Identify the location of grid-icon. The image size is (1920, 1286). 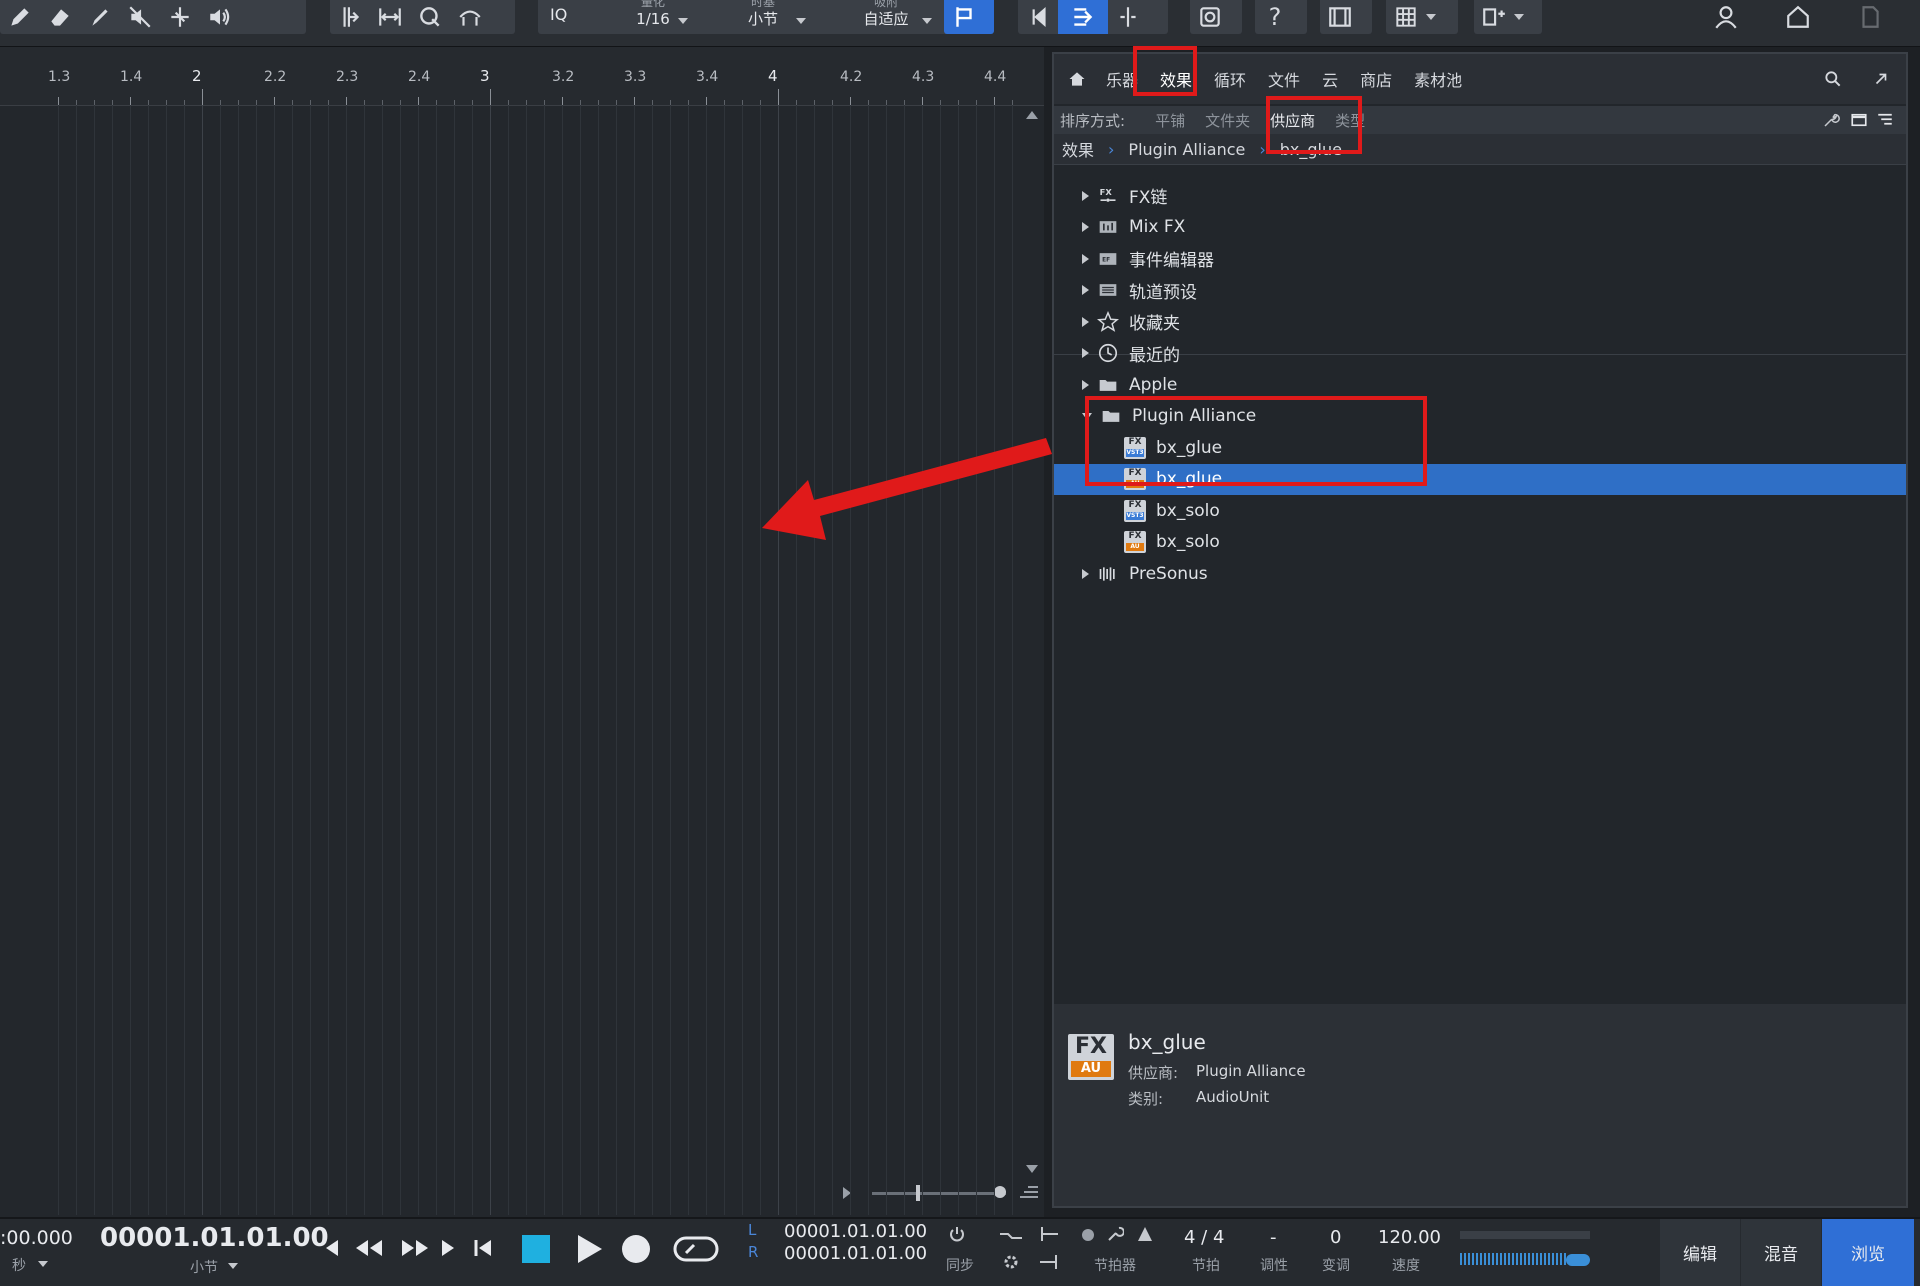
(1406, 17).